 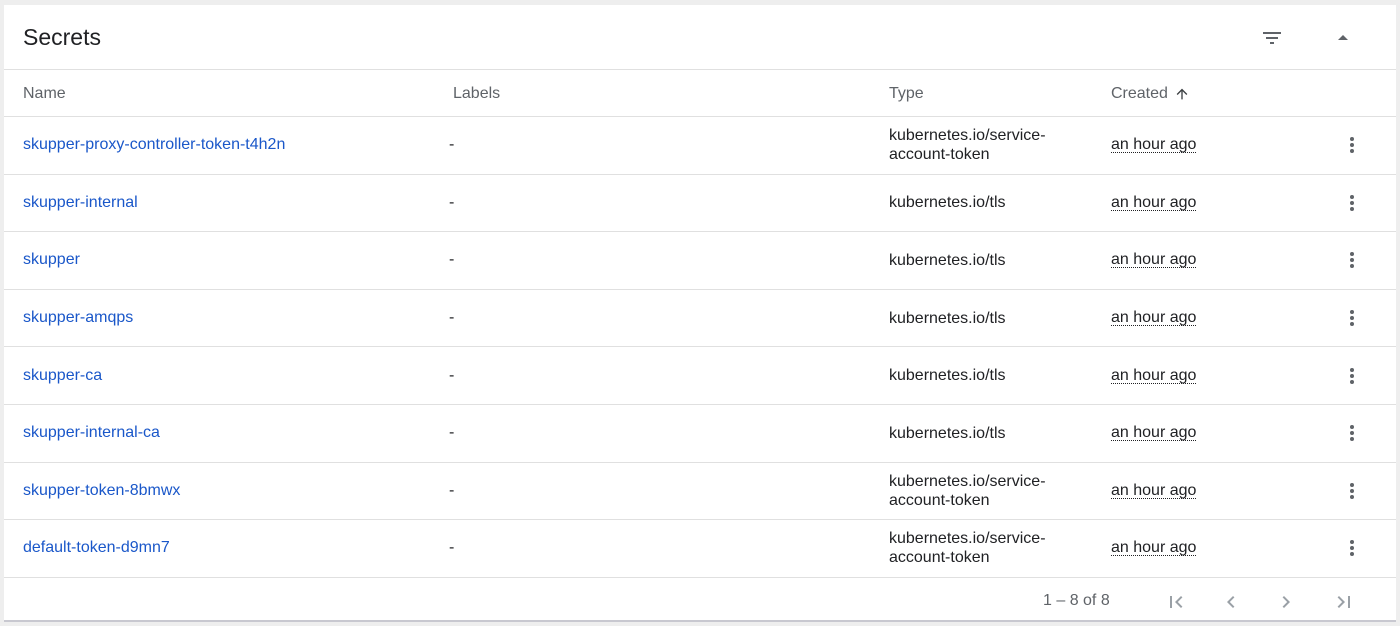 I want to click on secret-name-link: skupper-internal-ca, so click(x=91, y=433).